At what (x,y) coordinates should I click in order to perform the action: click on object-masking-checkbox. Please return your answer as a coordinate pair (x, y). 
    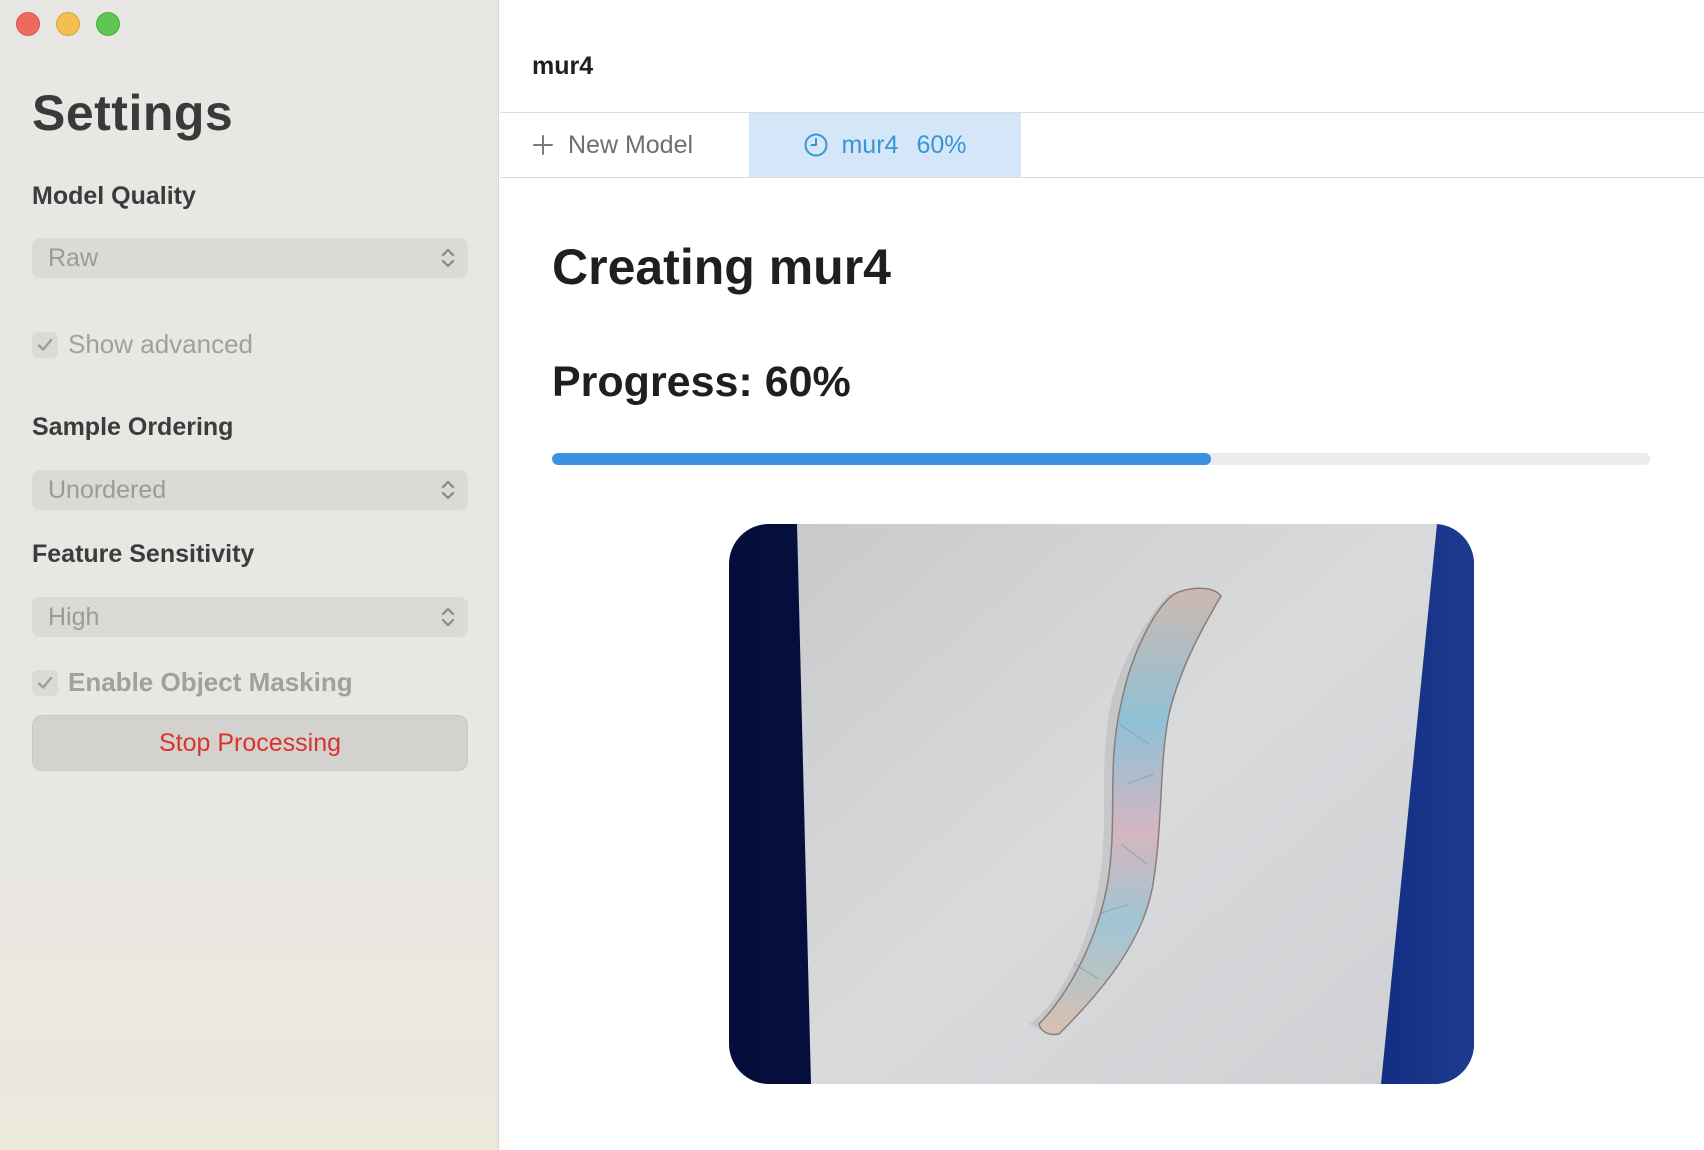
    Looking at the image, I should click on (45, 682).